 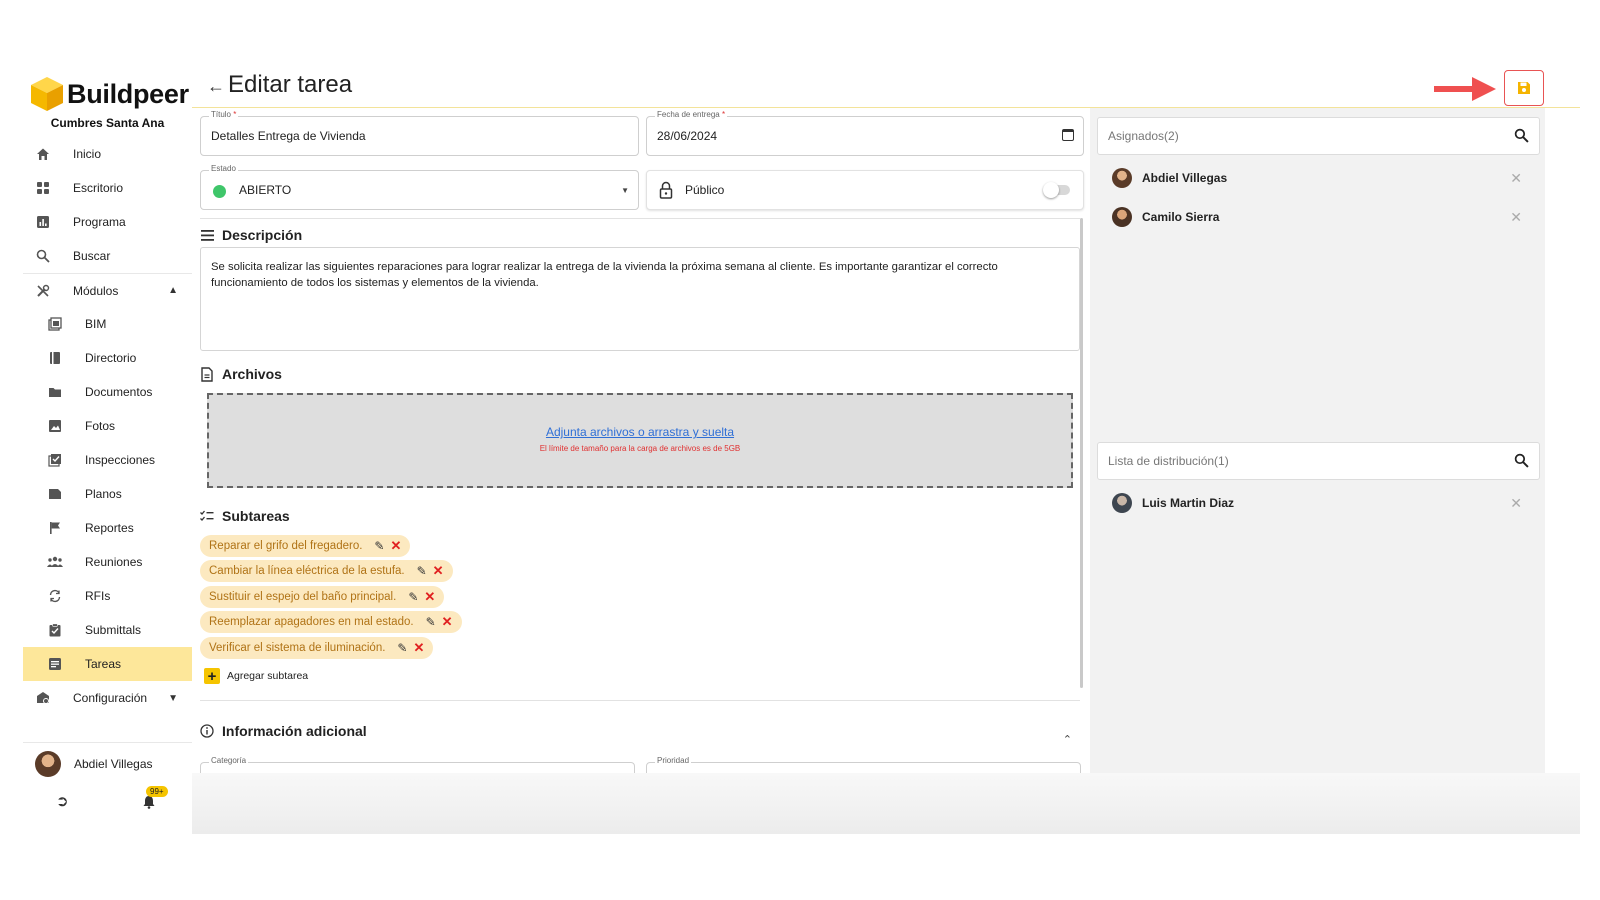 I want to click on state-select: Estado ABIERTO ▼, so click(x=419, y=187).